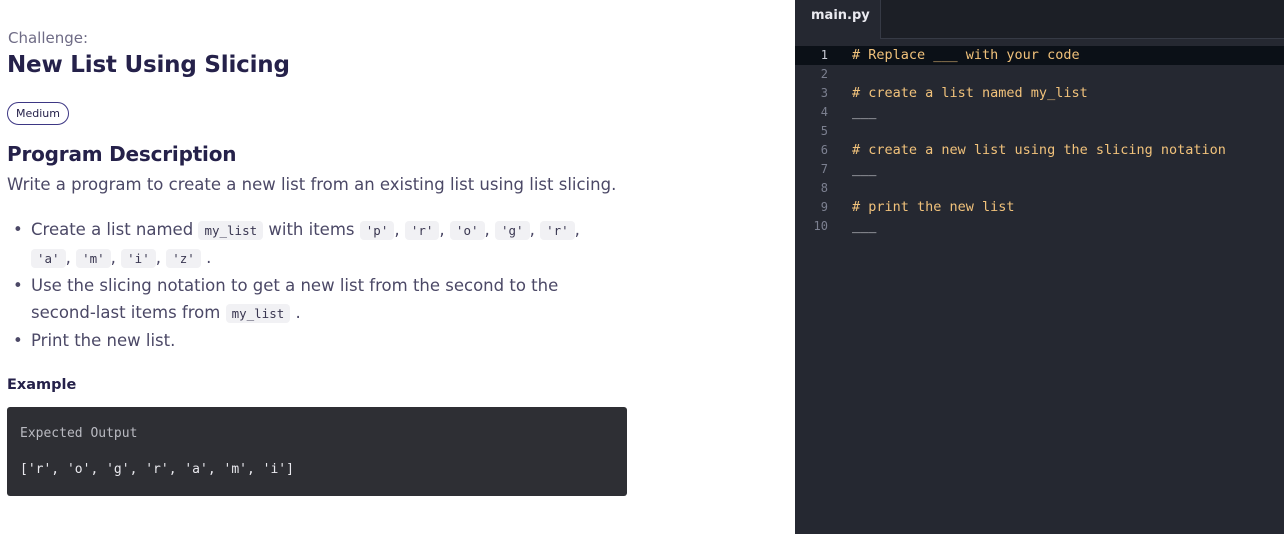 The width and height of the screenshot is (1284, 534). I want to click on code-line: 9 # print the new list, so click(1039, 207).